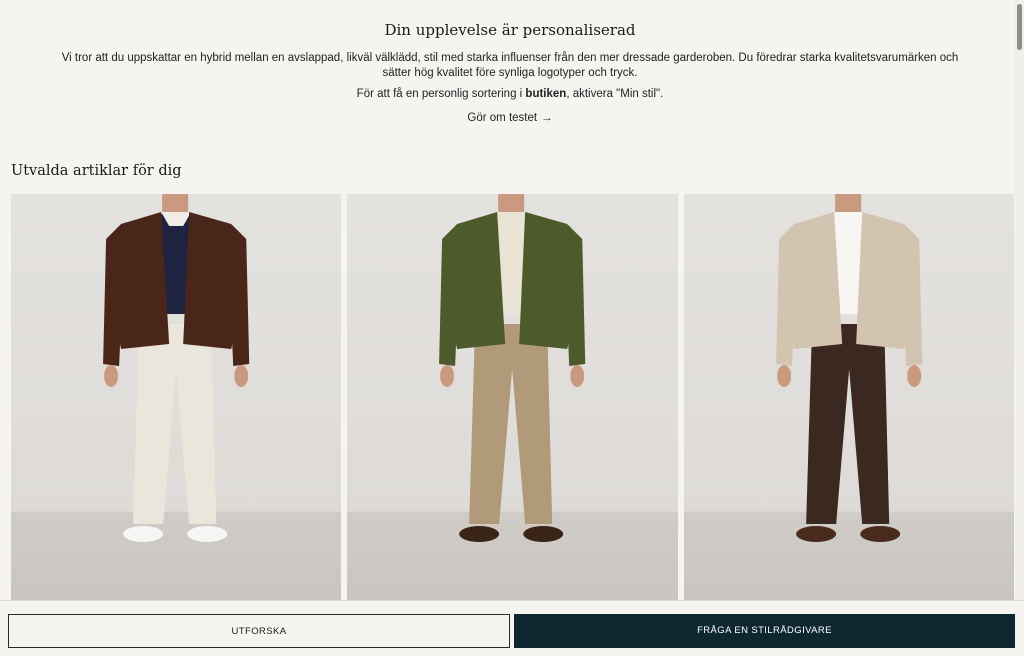  I want to click on bottom-action-bar: UTFORSKA FRÅGA EN STILRÅDGIVARE, so click(512, 628).